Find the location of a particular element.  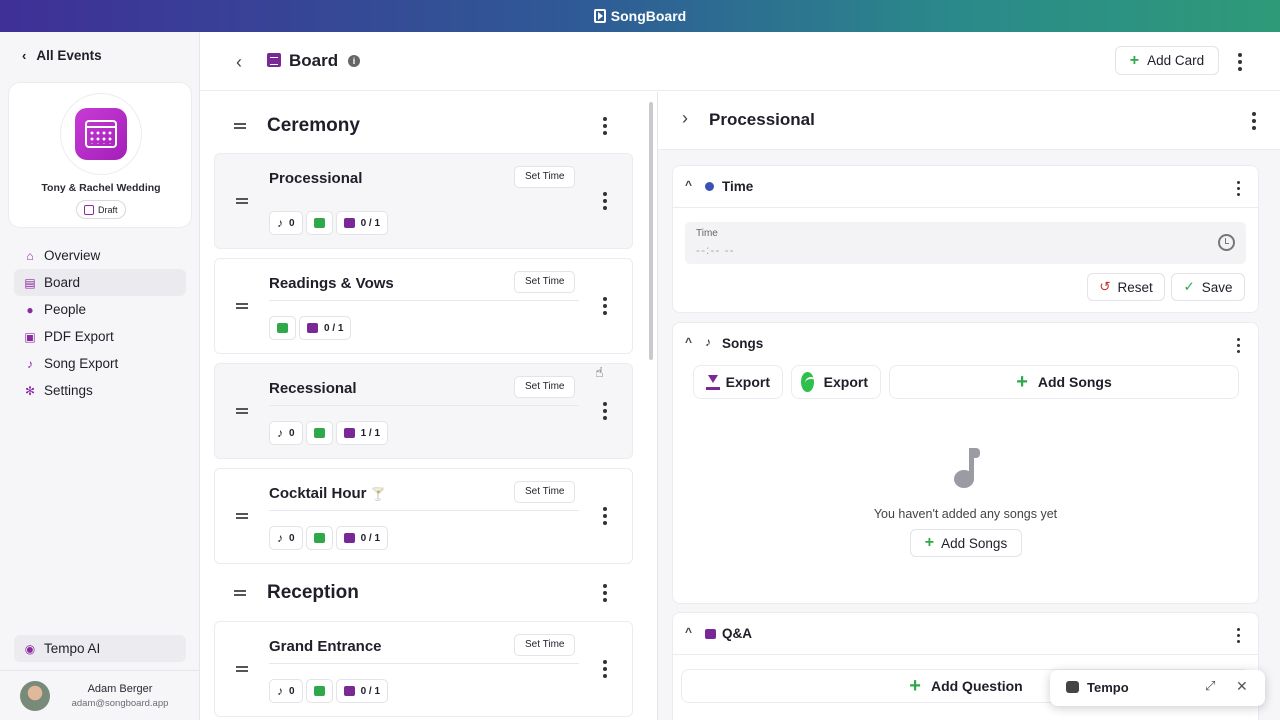

tempo-chat-popup: Tempo ⤢ ✕ is located at coordinates (1157, 688).